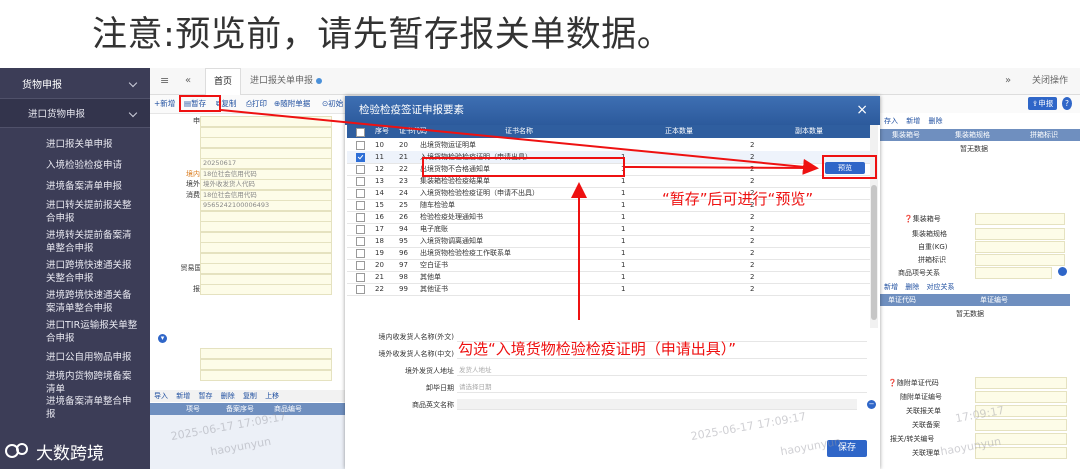  Describe the element at coordinates (519, 142) in the screenshot. I see `arrow-to-preview` at that location.